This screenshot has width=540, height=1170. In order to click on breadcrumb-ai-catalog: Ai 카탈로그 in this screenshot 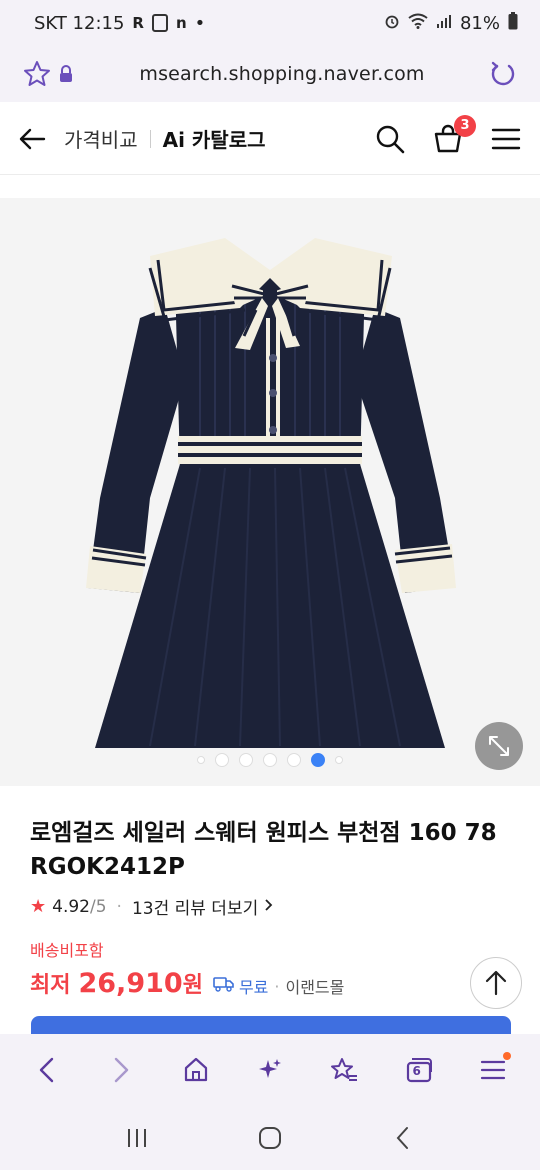, I will do `click(214, 138)`.